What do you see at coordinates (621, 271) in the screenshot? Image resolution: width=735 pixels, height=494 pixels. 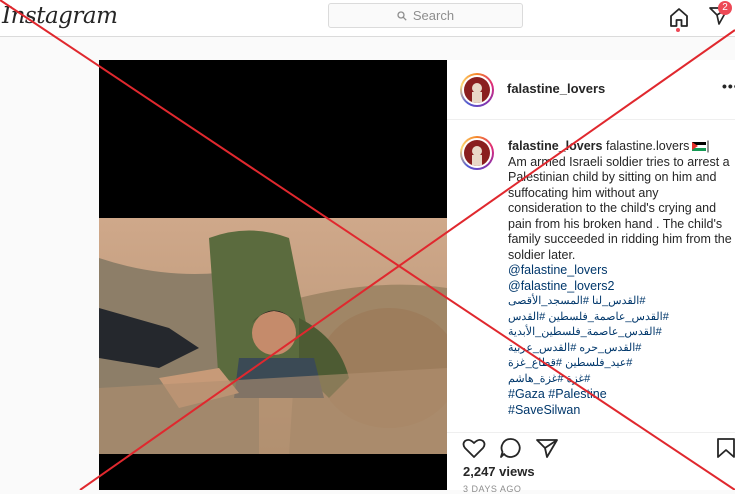 I see `caption-tag: @falastine_lovers` at bounding box center [621, 271].